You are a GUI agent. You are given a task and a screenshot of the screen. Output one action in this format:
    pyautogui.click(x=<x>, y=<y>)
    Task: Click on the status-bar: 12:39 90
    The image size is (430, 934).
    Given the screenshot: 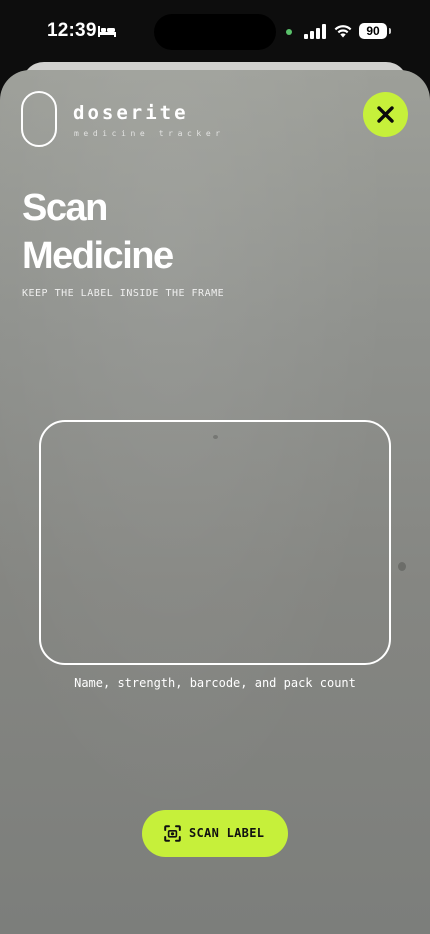 What is the action you would take?
    pyautogui.click(x=215, y=31)
    